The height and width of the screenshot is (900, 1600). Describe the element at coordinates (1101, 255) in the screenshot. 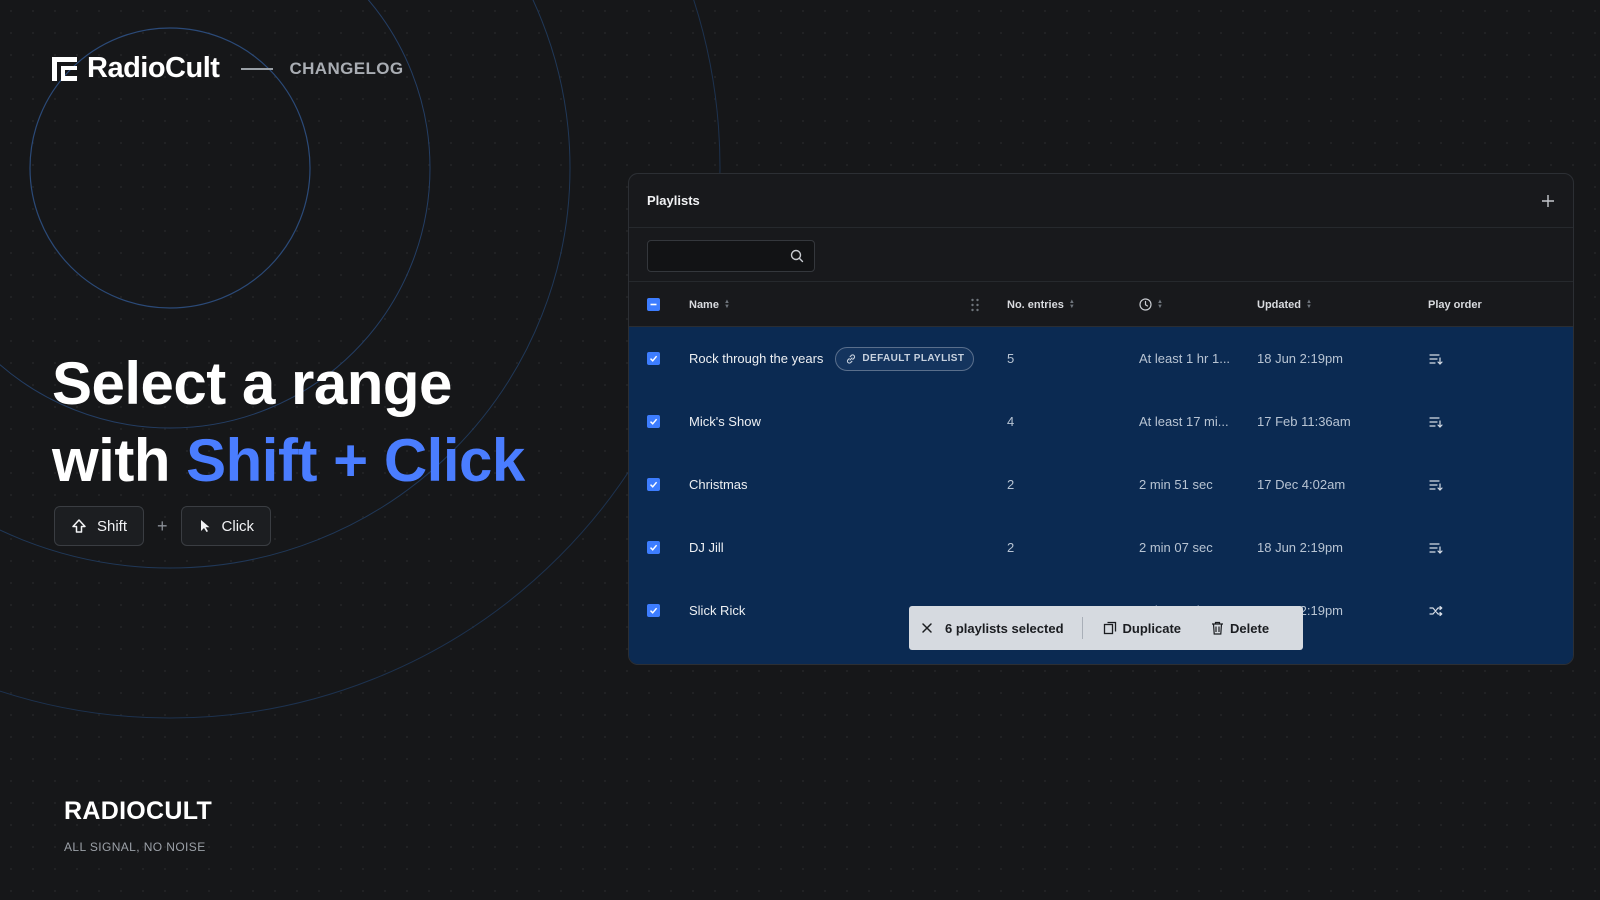

I see `search-row` at that location.